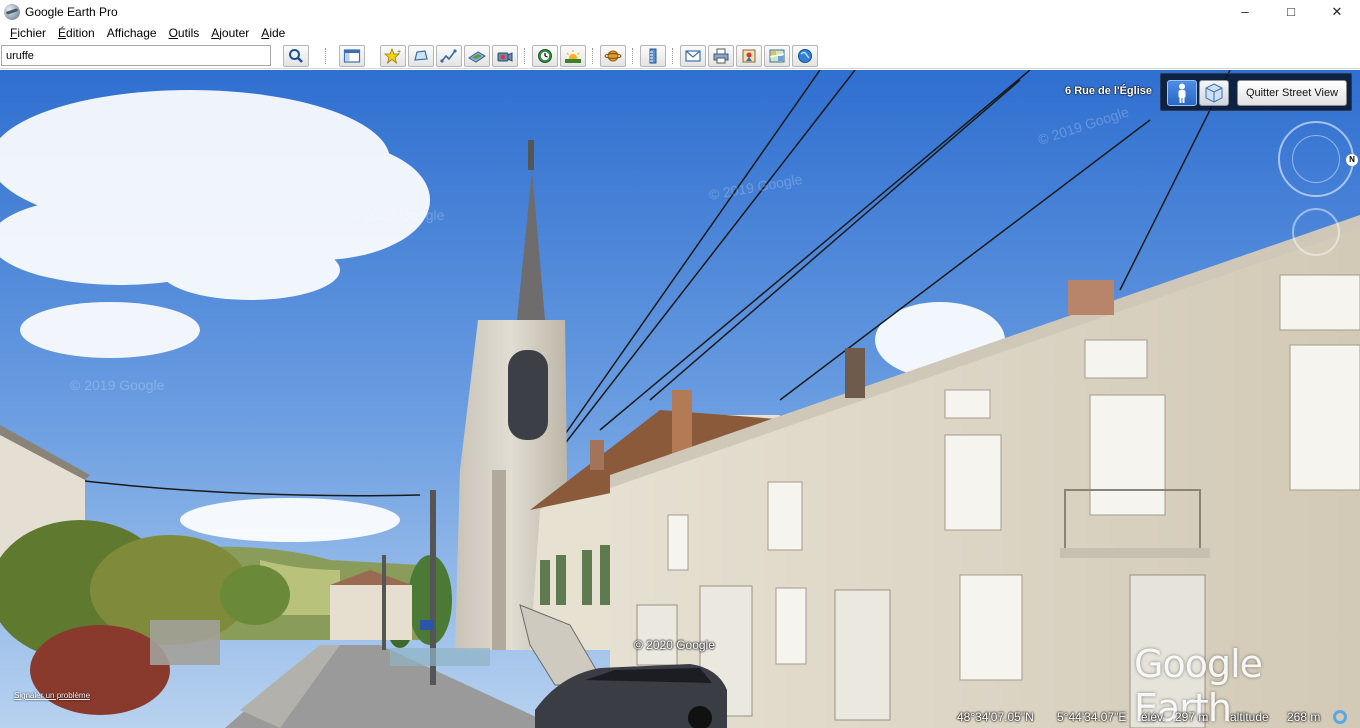  I want to click on record-tour-icon, so click(505, 57).